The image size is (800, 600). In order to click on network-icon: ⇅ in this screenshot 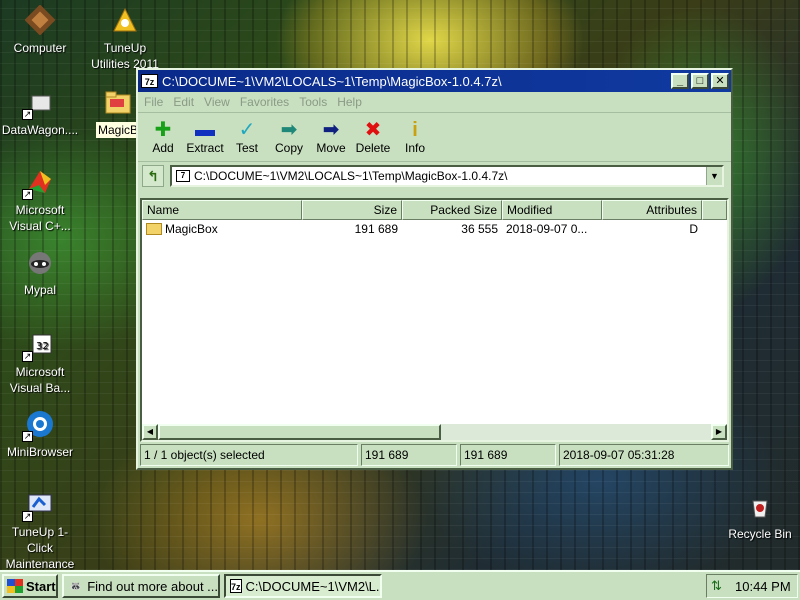, I will do `click(720, 586)`.